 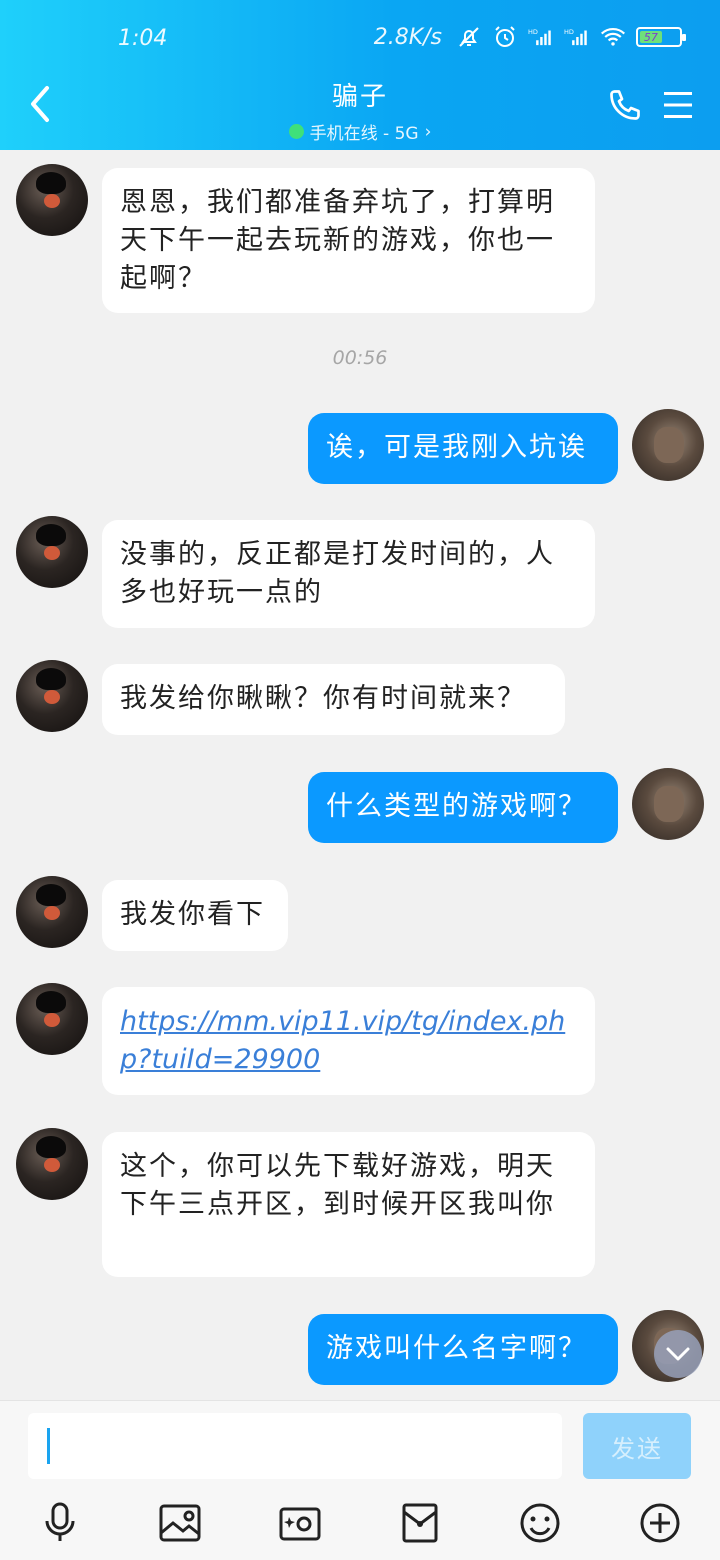 I want to click on status-icons: 2.8K/s HD HD 57, so click(x=529, y=37).